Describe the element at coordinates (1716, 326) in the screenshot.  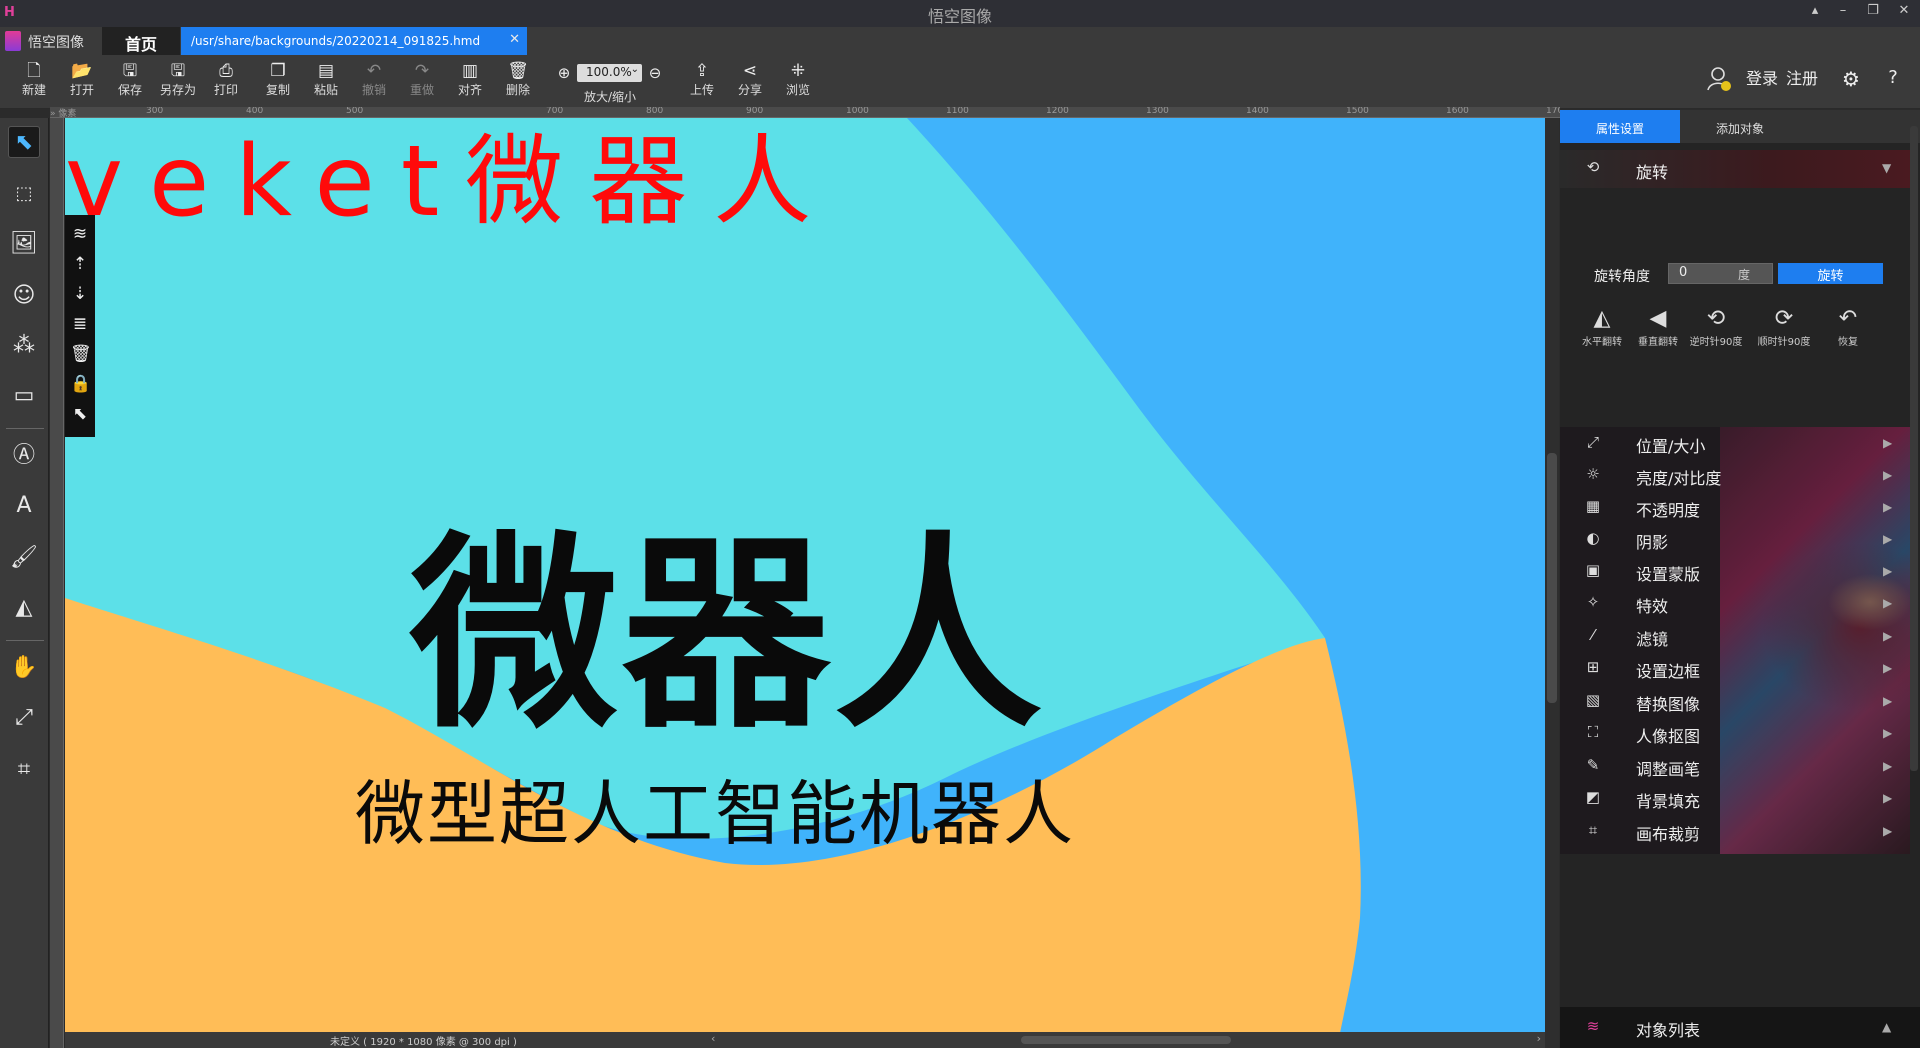
I see `rotate-ccw-button: ⟲ 逆时针90度` at that location.